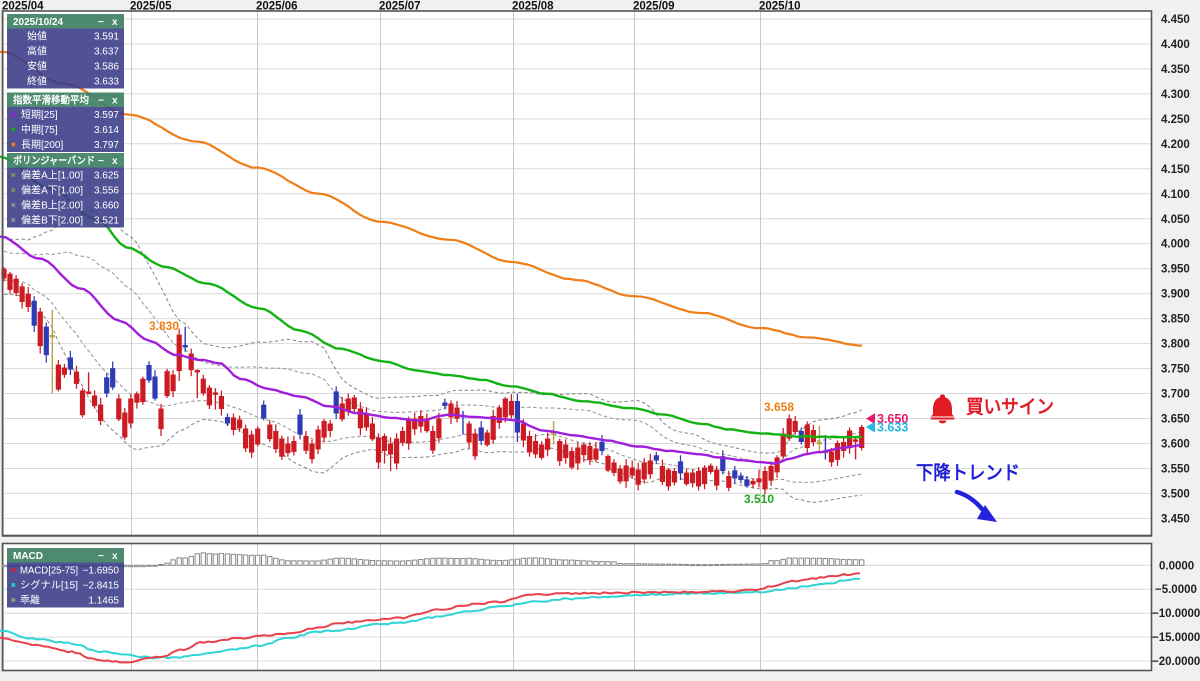  I want to click on svg-text: 4.350, so click(1175, 70).